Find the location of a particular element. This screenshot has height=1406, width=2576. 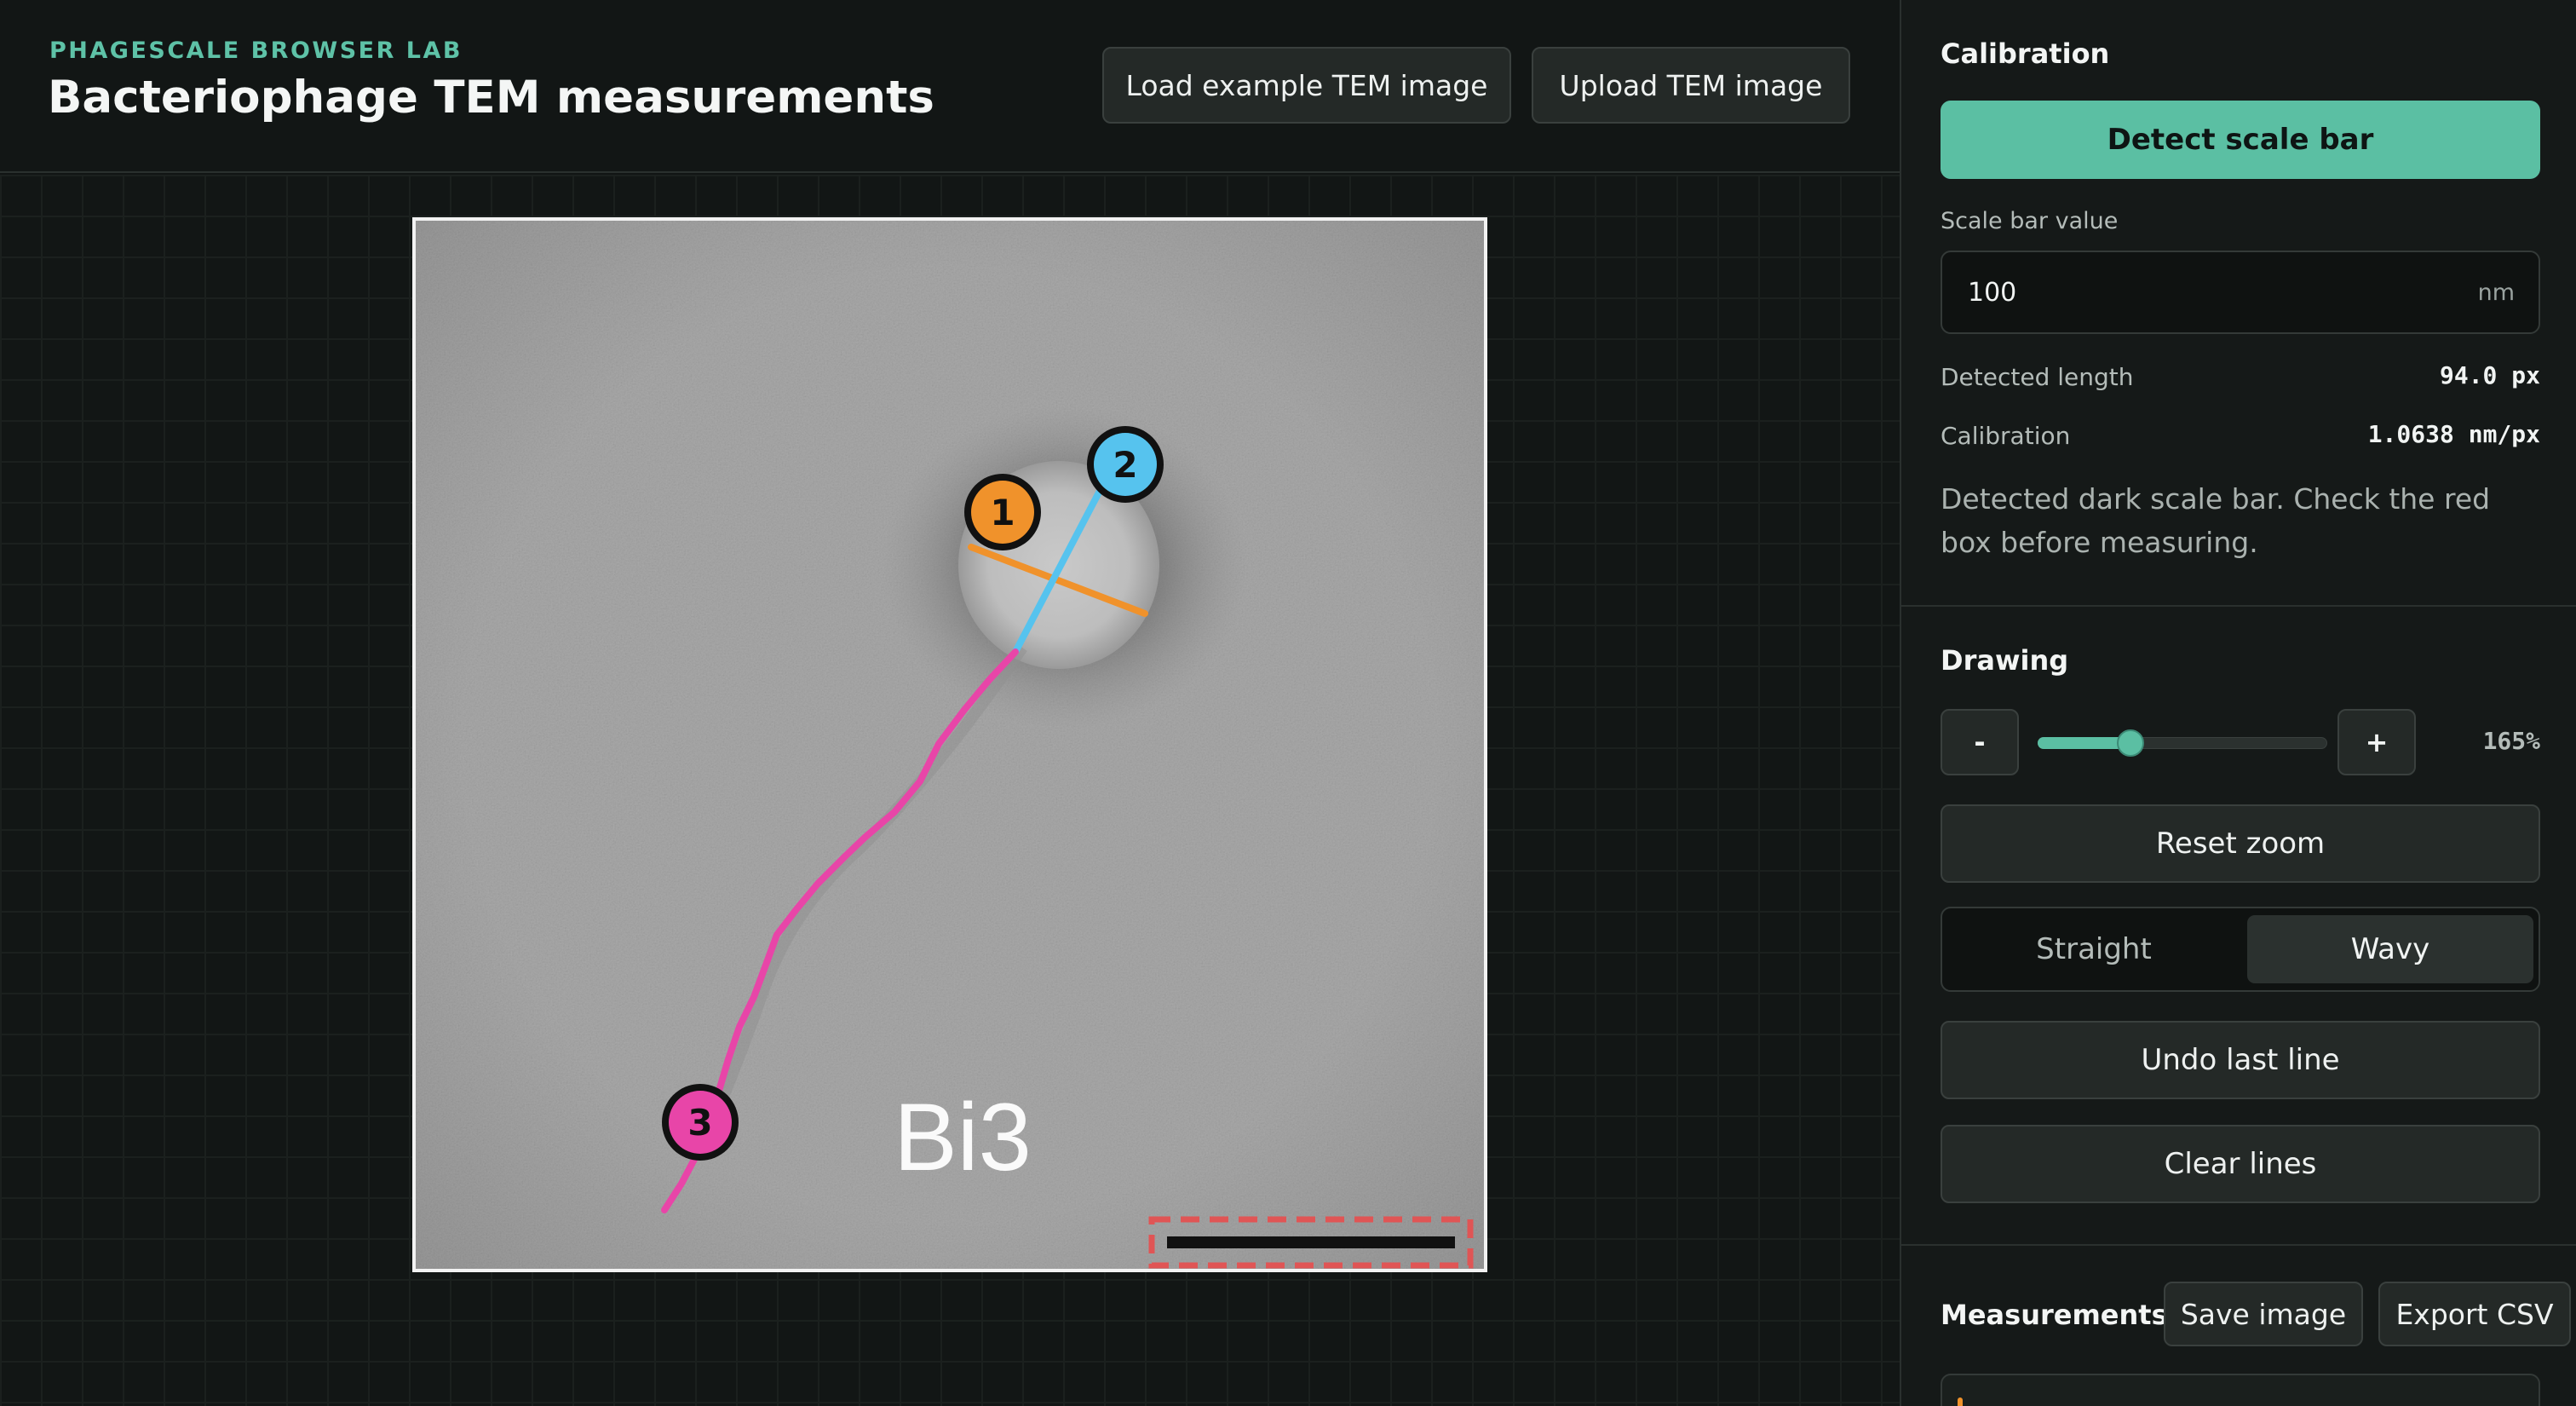

zoom-slider is located at coordinates (2182, 743).